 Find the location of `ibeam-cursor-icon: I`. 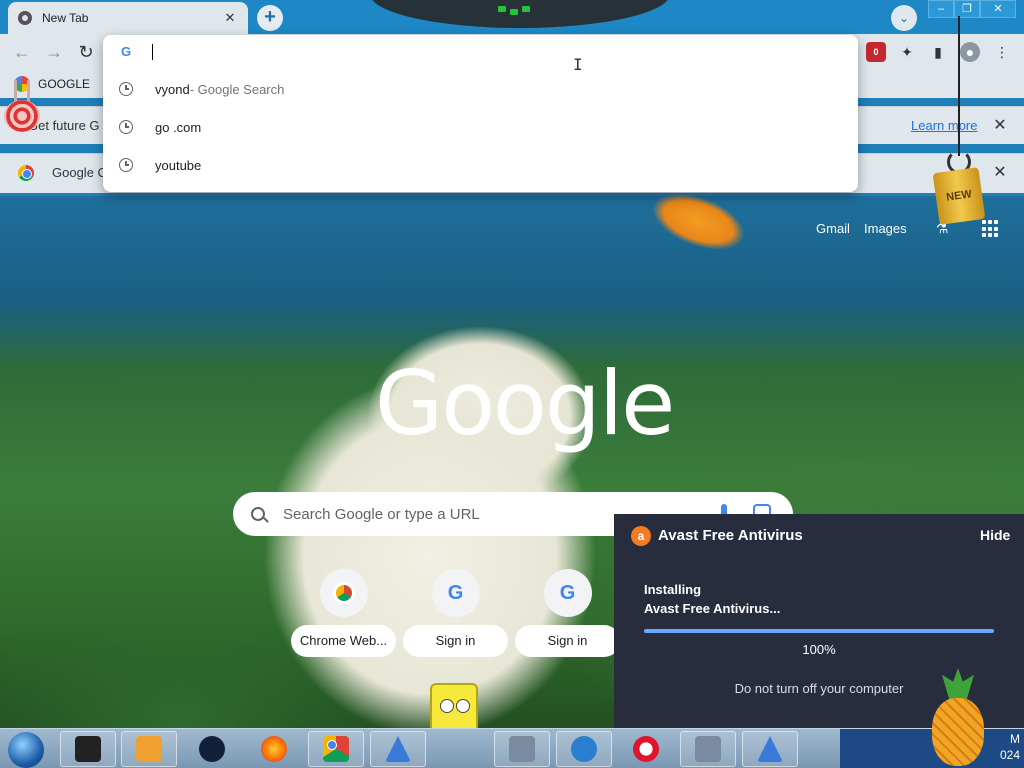

ibeam-cursor-icon: I is located at coordinates (578, 64).